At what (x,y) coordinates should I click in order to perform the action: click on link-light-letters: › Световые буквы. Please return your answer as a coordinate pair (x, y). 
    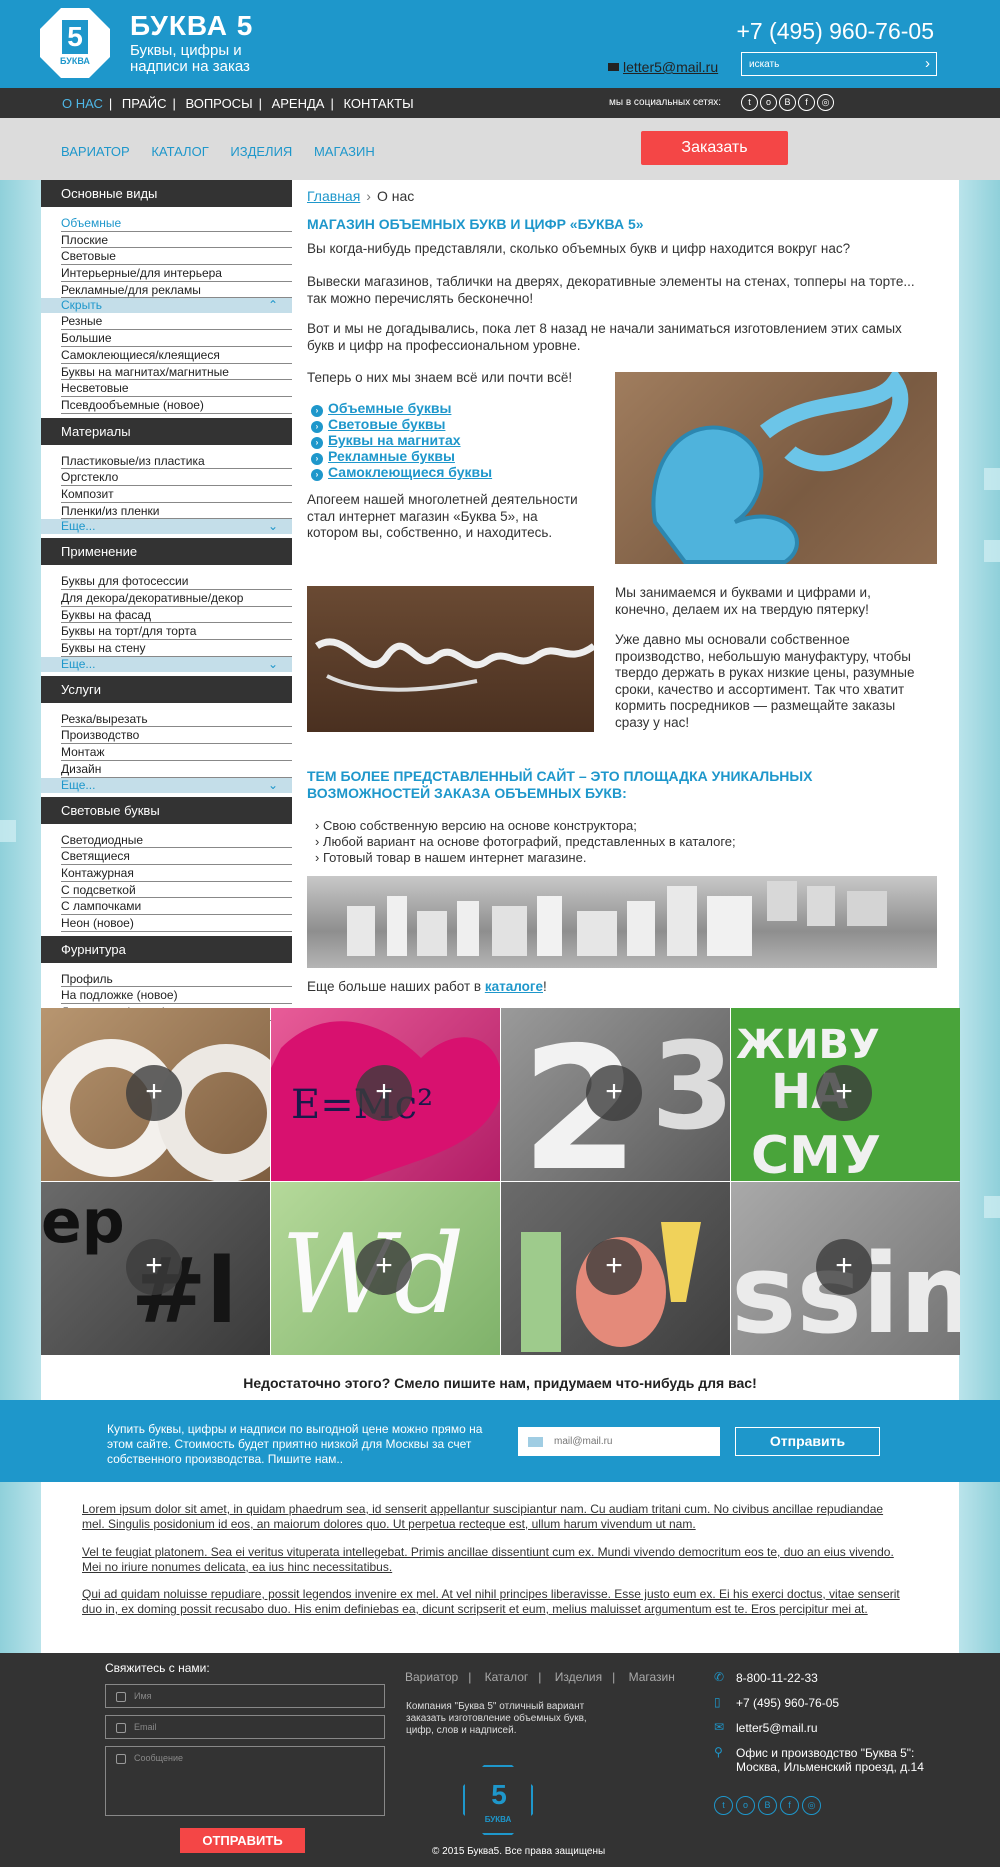
    Looking at the image, I should click on (378, 424).